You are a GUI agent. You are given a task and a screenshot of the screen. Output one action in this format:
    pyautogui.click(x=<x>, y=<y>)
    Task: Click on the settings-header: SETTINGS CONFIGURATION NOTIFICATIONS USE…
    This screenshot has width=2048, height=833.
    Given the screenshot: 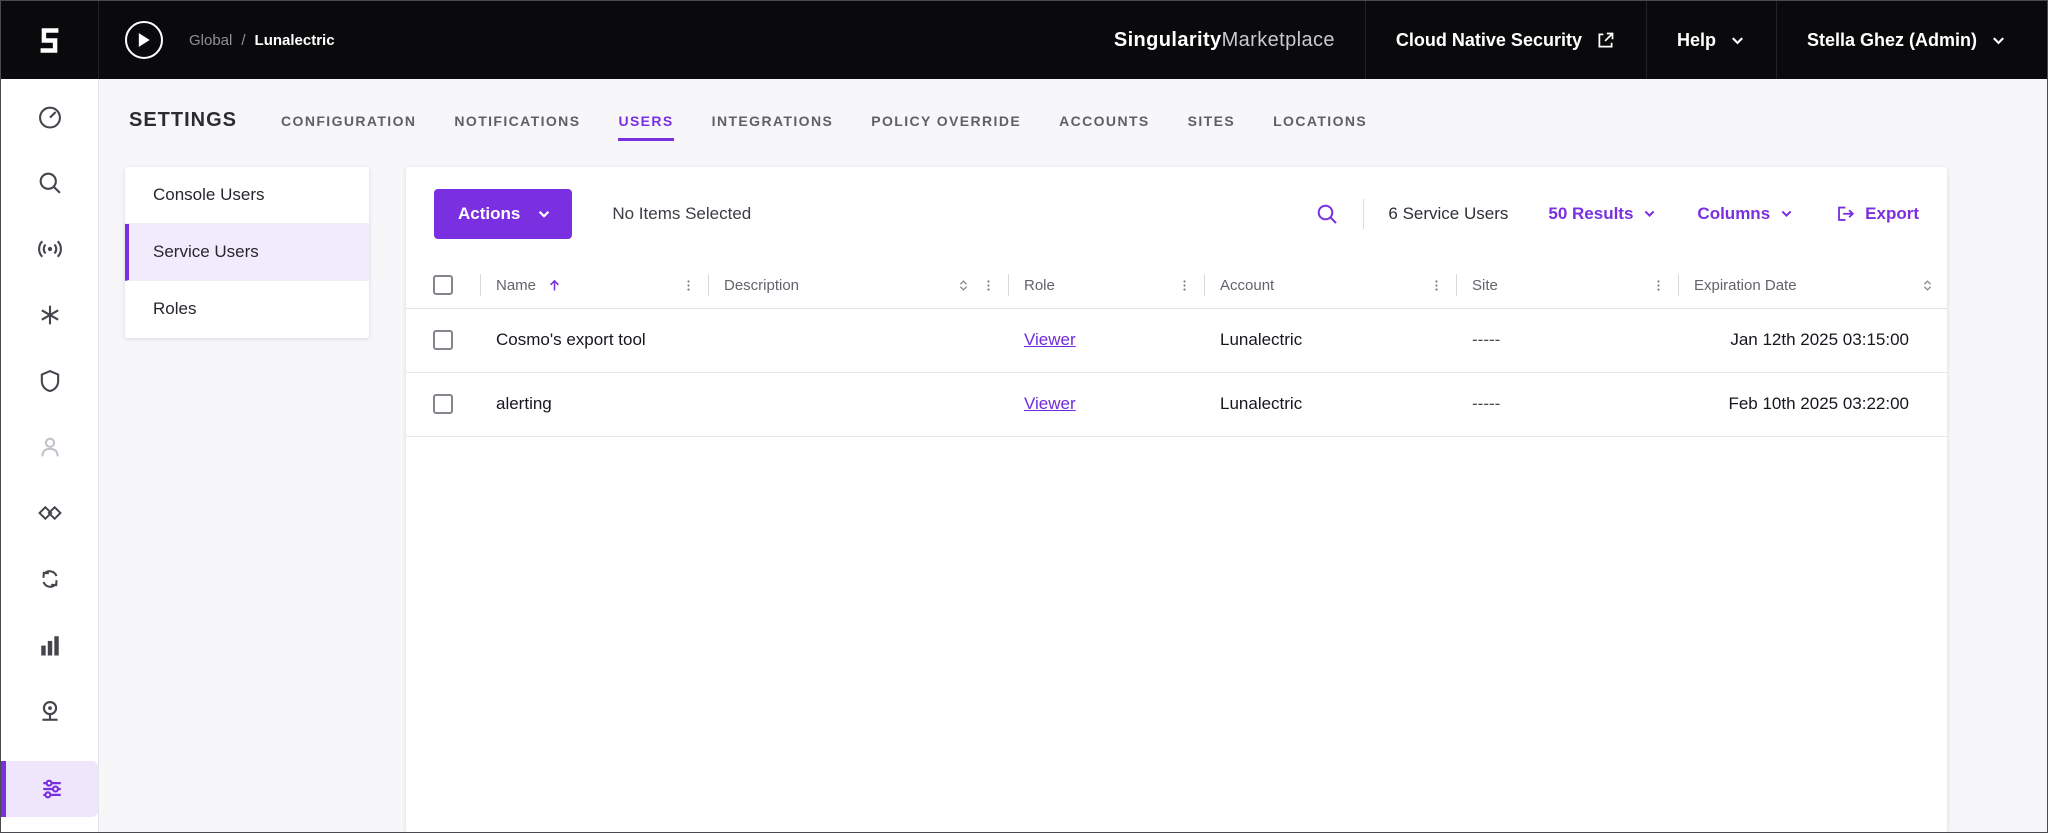 What is the action you would take?
    pyautogui.click(x=1073, y=123)
    